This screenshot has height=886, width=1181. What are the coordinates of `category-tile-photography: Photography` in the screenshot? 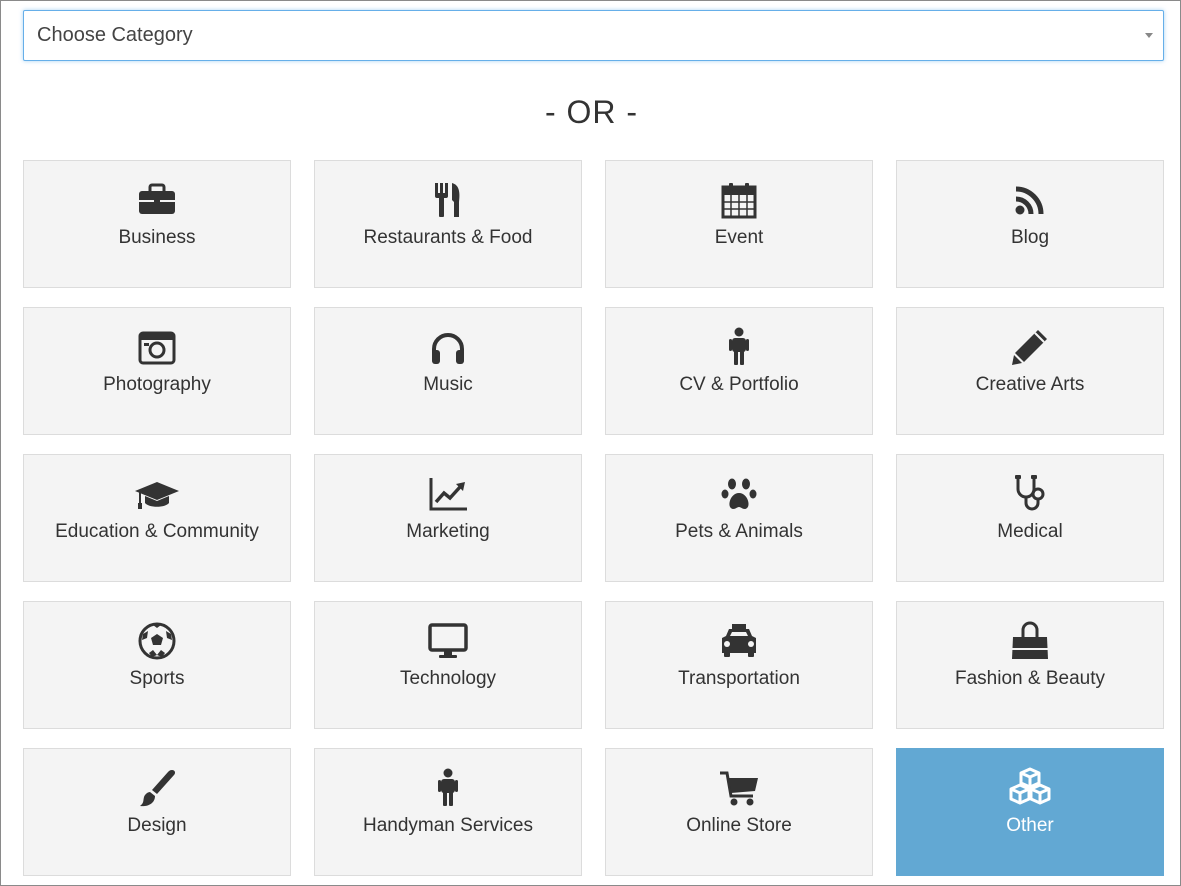 It's located at (157, 371).